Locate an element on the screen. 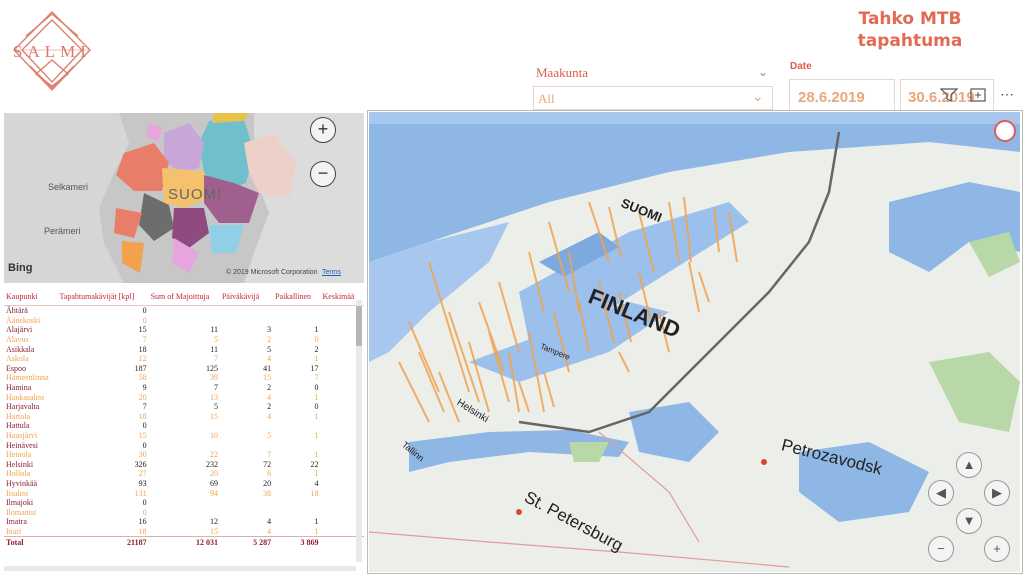 This screenshot has height=576, width=1024. table-row: Helsinki 326 232 72 22 is located at coordinates (184, 465).